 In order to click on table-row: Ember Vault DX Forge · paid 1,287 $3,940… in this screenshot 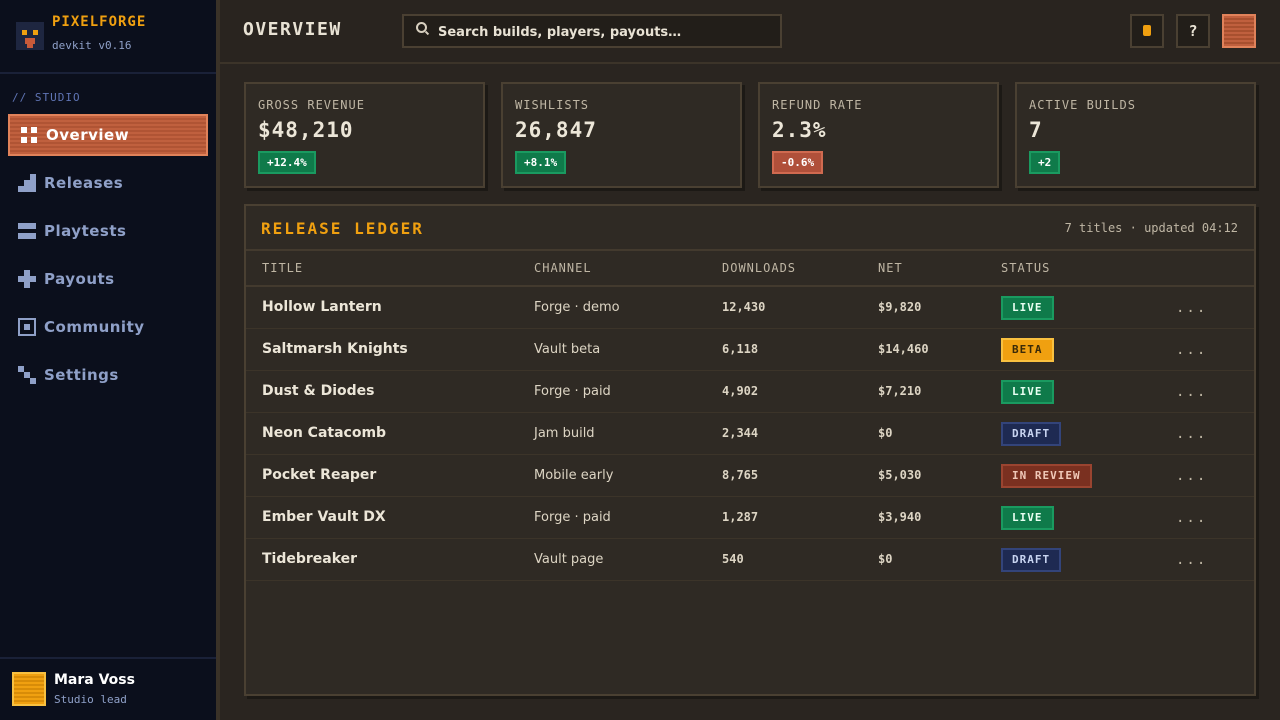, I will do `click(750, 518)`.